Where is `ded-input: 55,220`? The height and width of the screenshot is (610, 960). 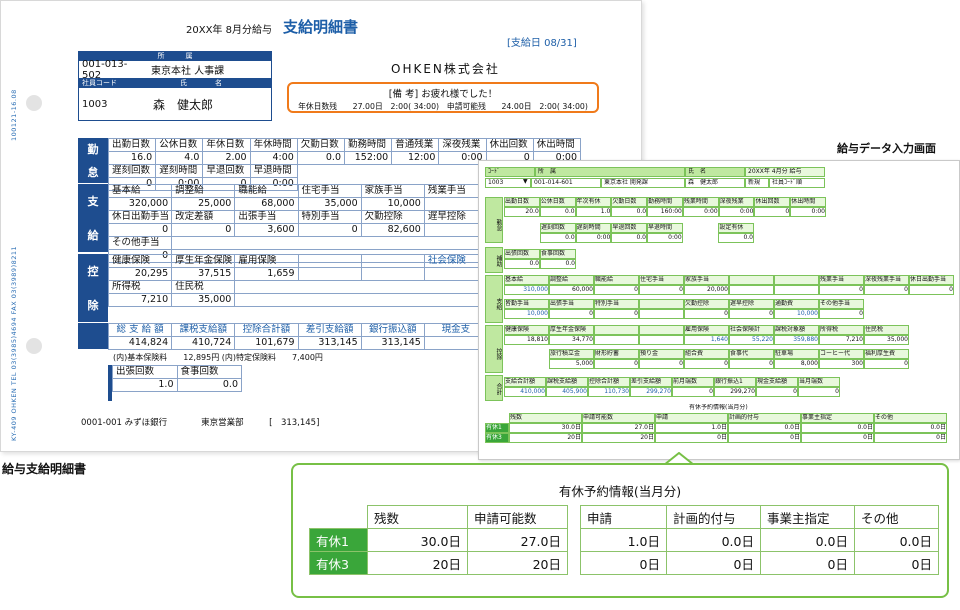
ded-input: 55,220 is located at coordinates (751, 340).